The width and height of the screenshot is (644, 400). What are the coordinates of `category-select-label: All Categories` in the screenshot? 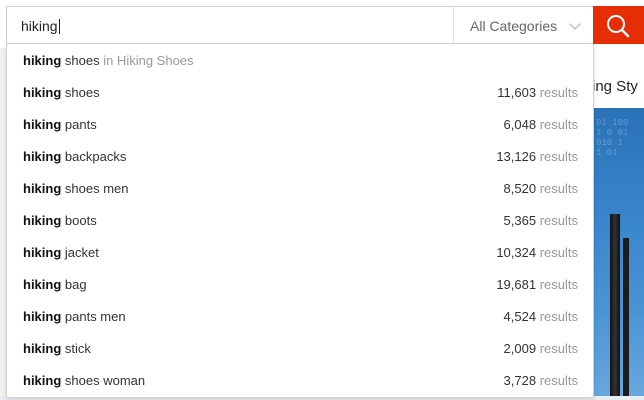 It's located at (514, 26).